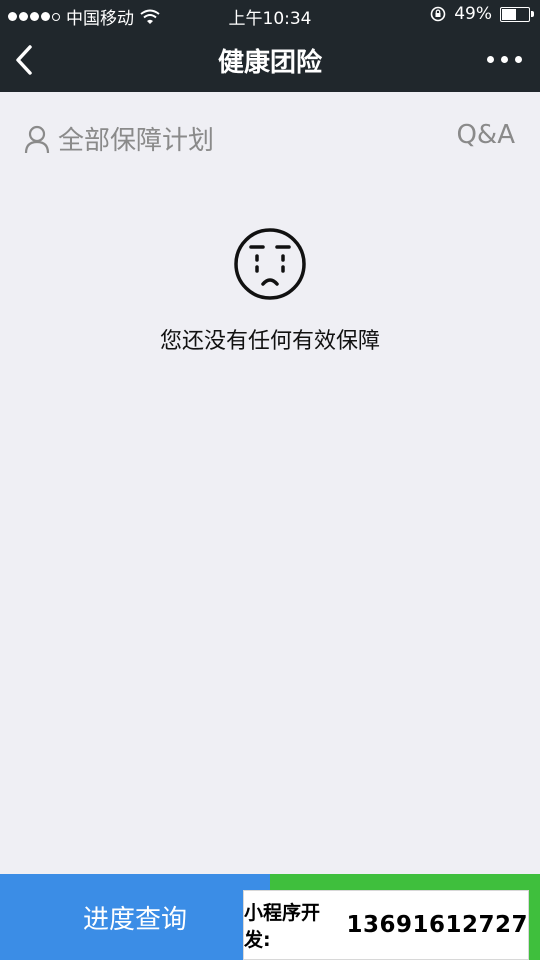 This screenshot has width=540, height=960. Describe the element at coordinates (136, 141) in the screenshot. I see `all-plans-label: 全部保障计划` at that location.